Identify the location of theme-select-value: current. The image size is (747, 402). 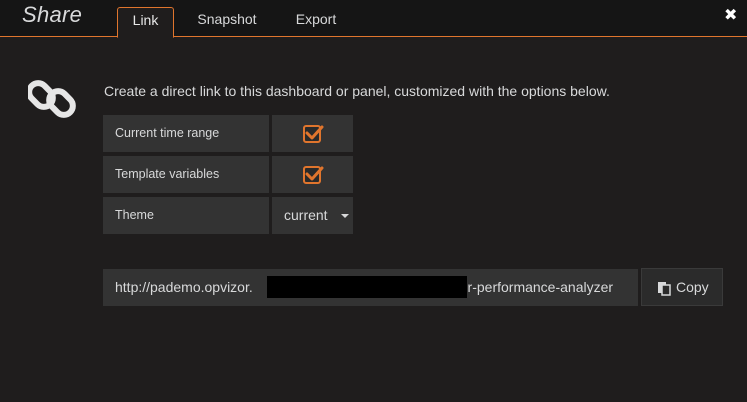
(306, 215).